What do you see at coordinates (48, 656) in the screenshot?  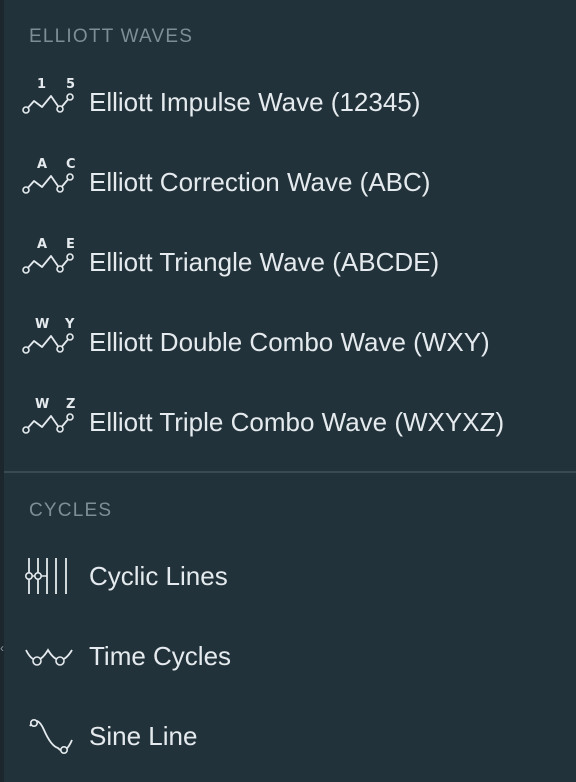 I see `time-cycles-icon` at bounding box center [48, 656].